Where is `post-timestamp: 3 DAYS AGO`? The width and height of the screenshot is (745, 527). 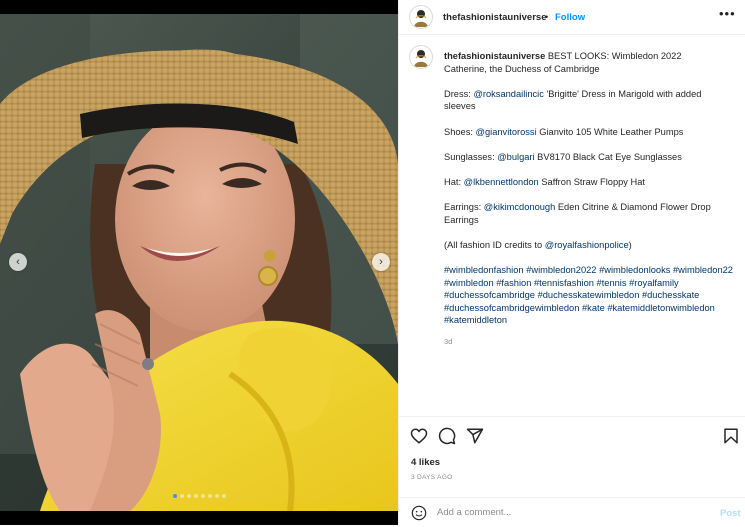 post-timestamp: 3 DAYS AGO is located at coordinates (432, 477).